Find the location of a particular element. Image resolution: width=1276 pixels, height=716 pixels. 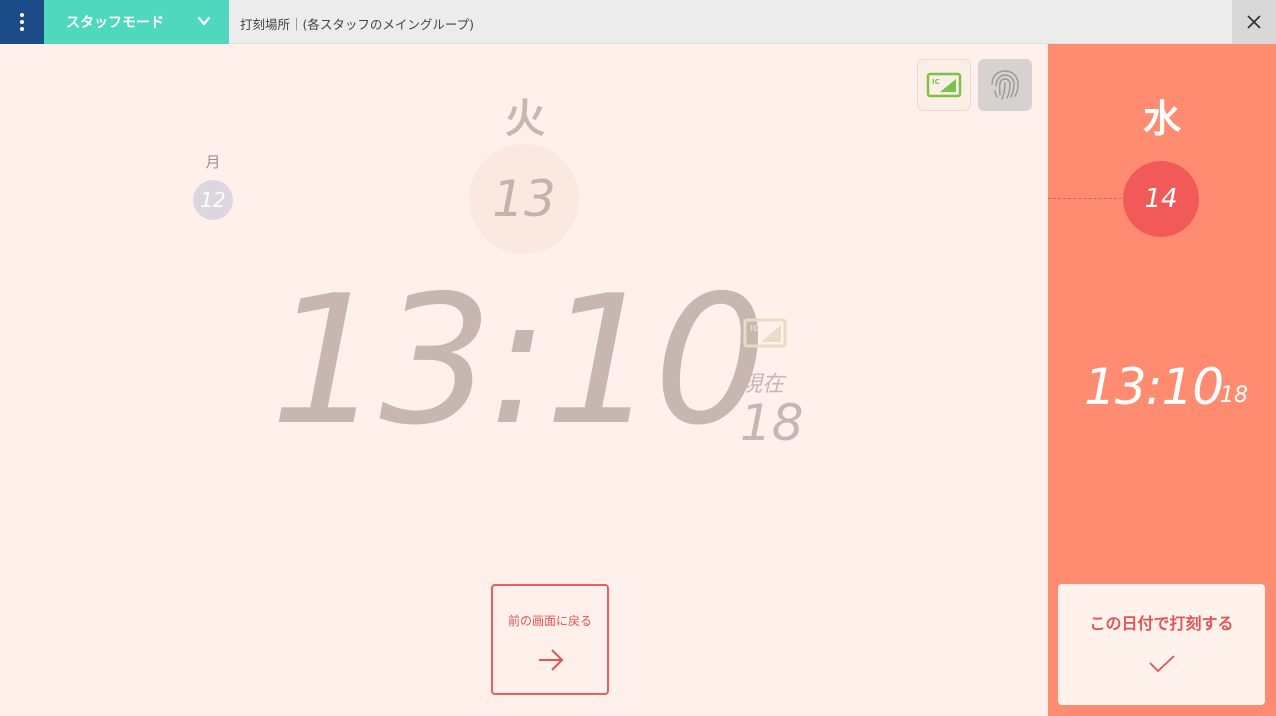

fingerprint-icon is located at coordinates (1005, 85).